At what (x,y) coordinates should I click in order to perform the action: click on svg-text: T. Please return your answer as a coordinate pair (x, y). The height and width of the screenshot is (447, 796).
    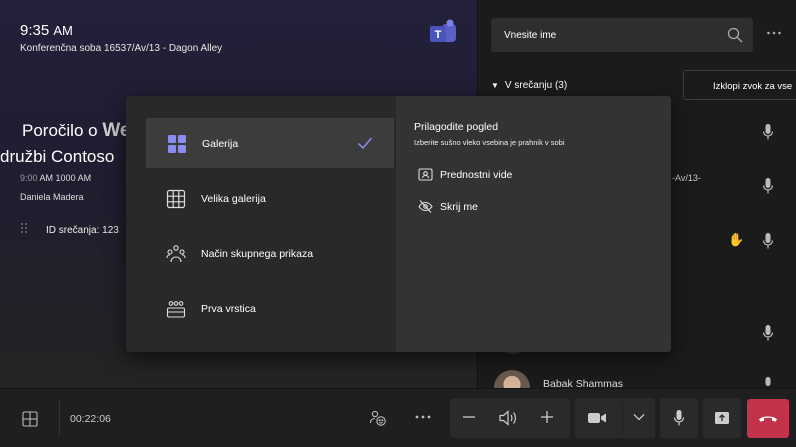
    Looking at the image, I should click on (438, 35).